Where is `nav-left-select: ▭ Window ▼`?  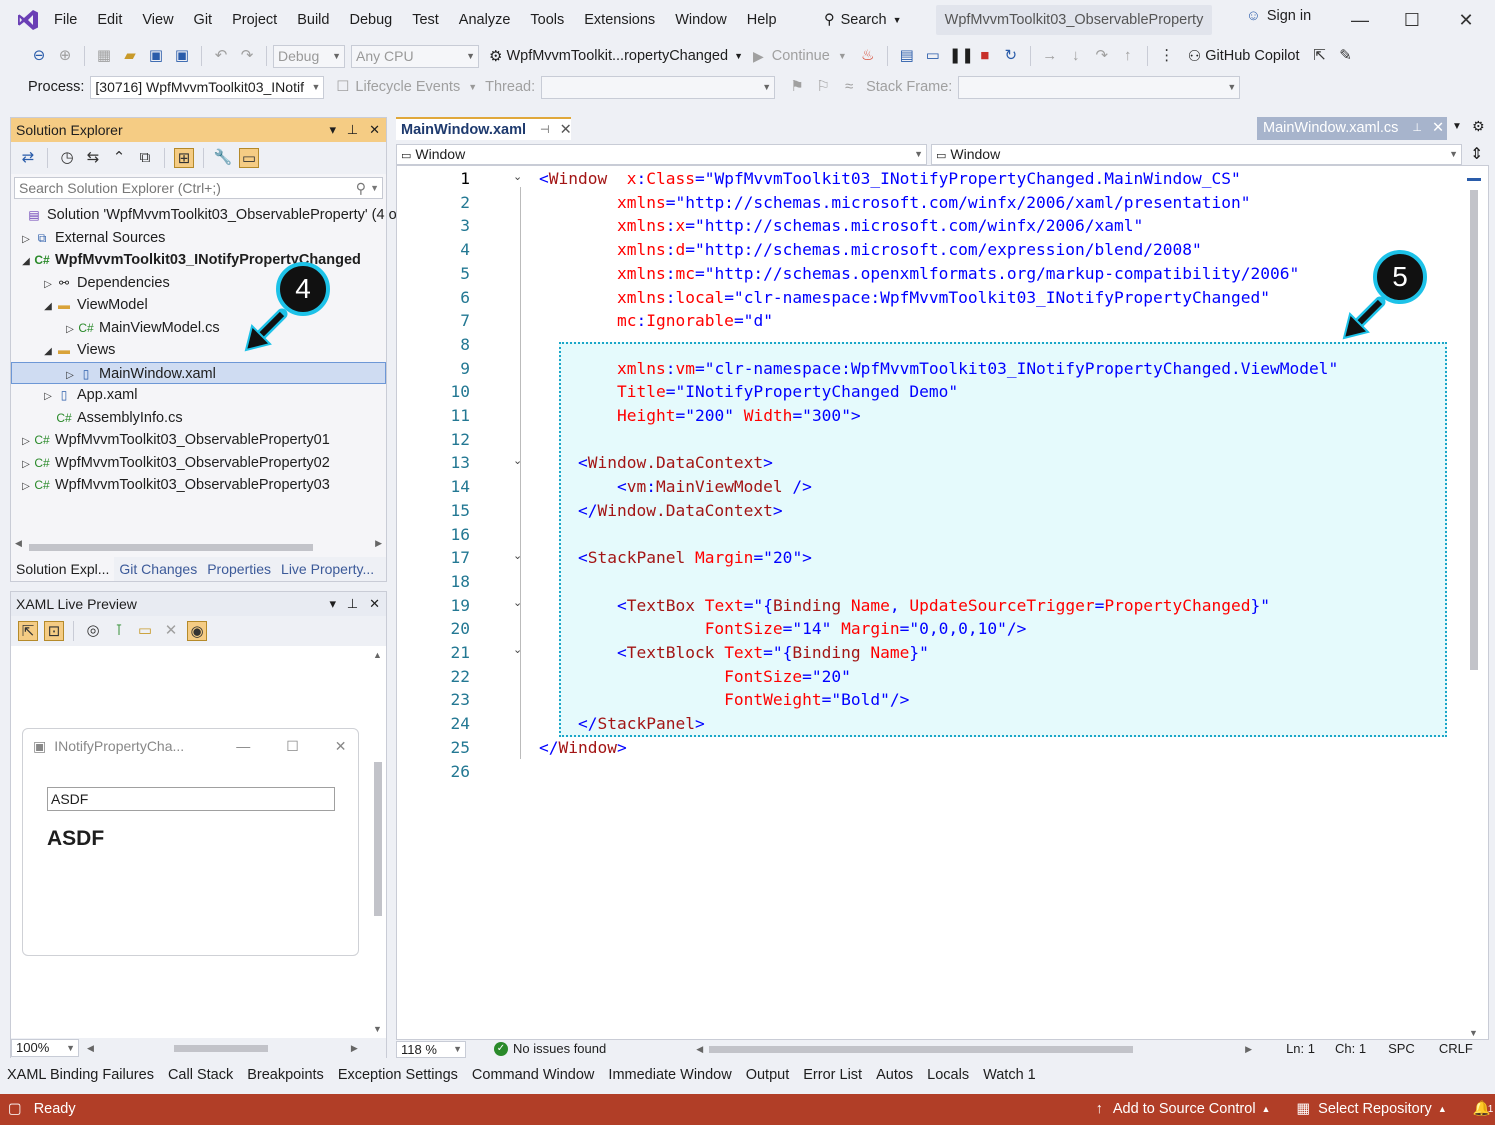 nav-left-select: ▭ Window ▼ is located at coordinates (661, 154).